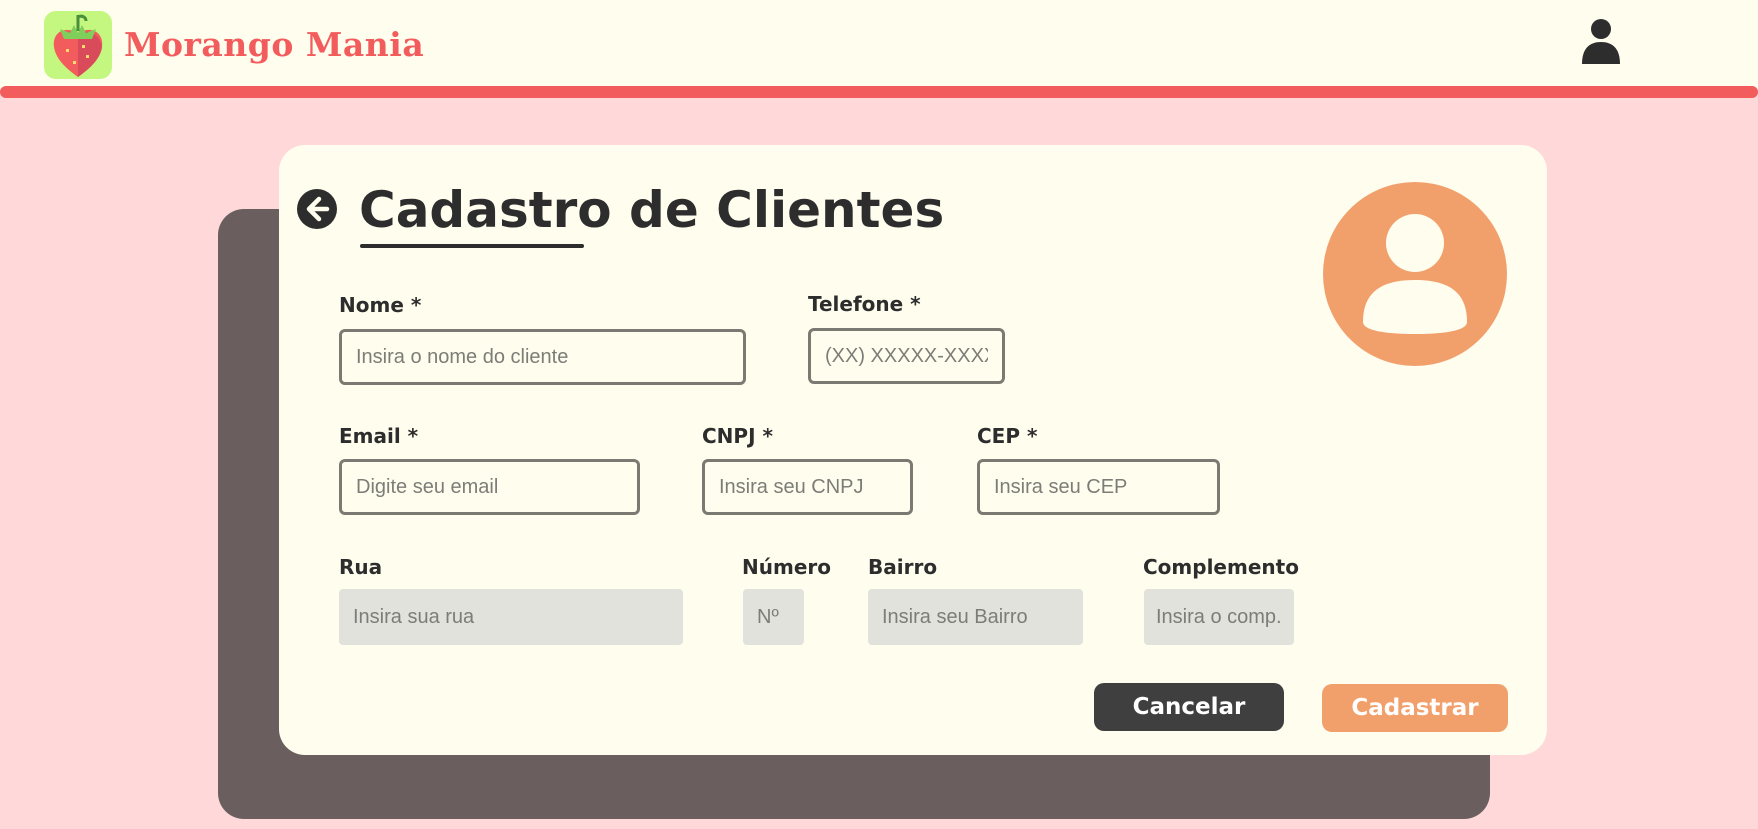 The width and height of the screenshot is (1758, 829). What do you see at coordinates (879, 45) in the screenshot?
I see `app-header: Morango Mania` at bounding box center [879, 45].